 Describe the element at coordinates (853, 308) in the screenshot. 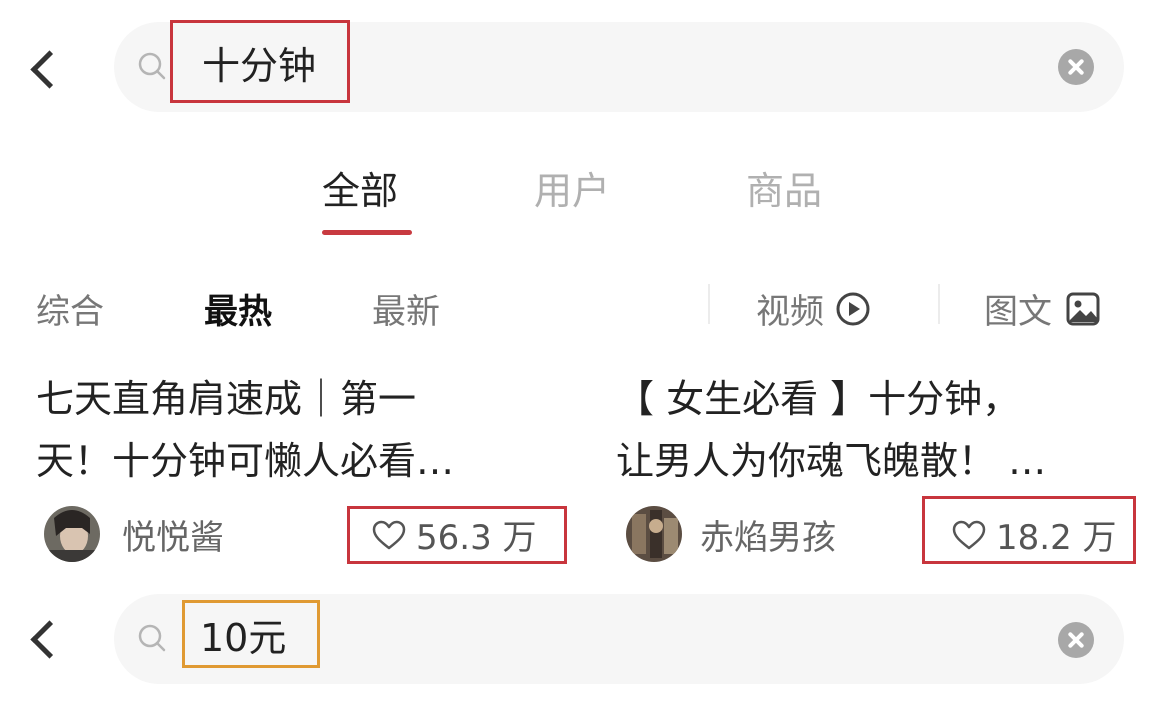

I see `play-icon` at that location.